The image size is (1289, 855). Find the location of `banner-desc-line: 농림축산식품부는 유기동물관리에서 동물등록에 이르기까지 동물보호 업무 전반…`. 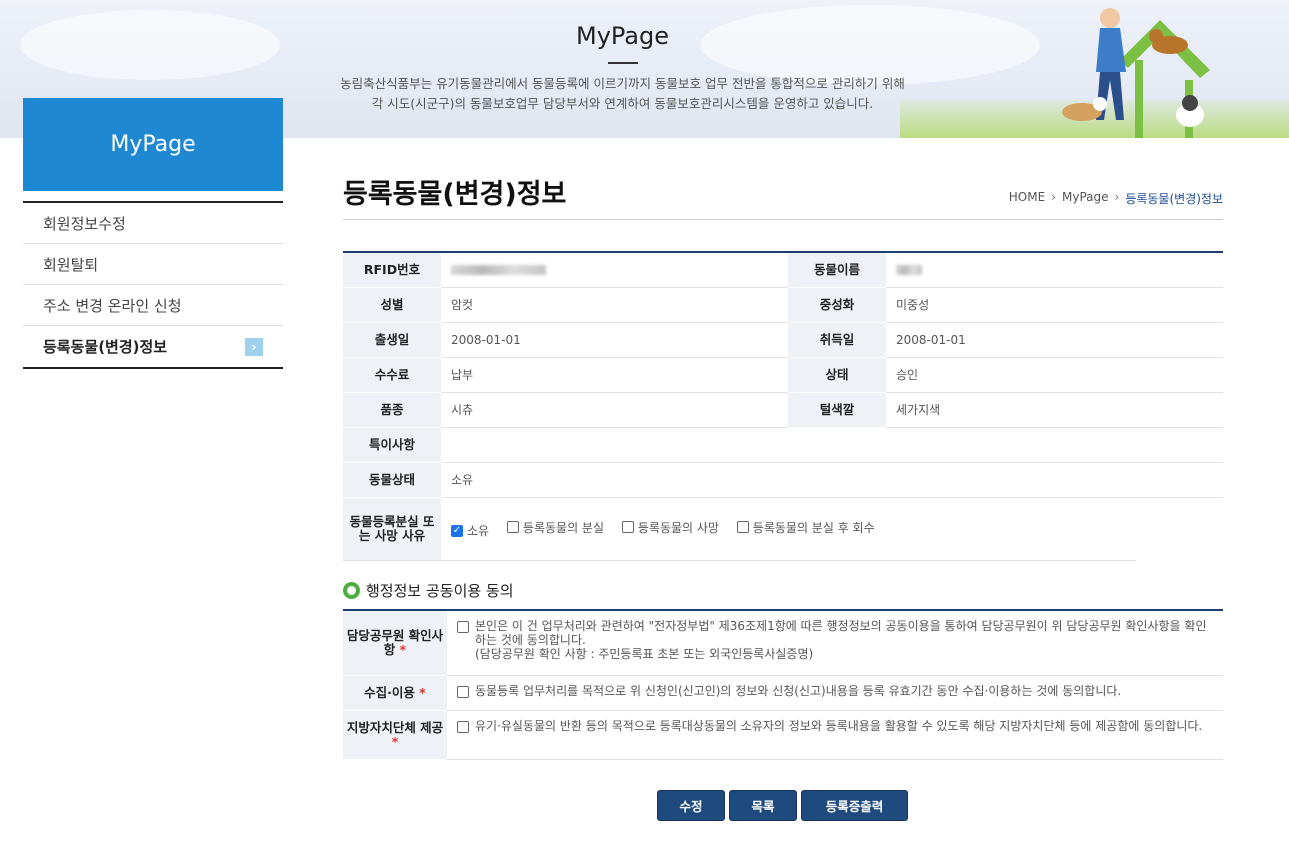

banner-desc-line: 농림축산식품부는 유기동물관리에서 동물등록에 이르기까지 동물보호 업무 전반… is located at coordinates (622, 83).